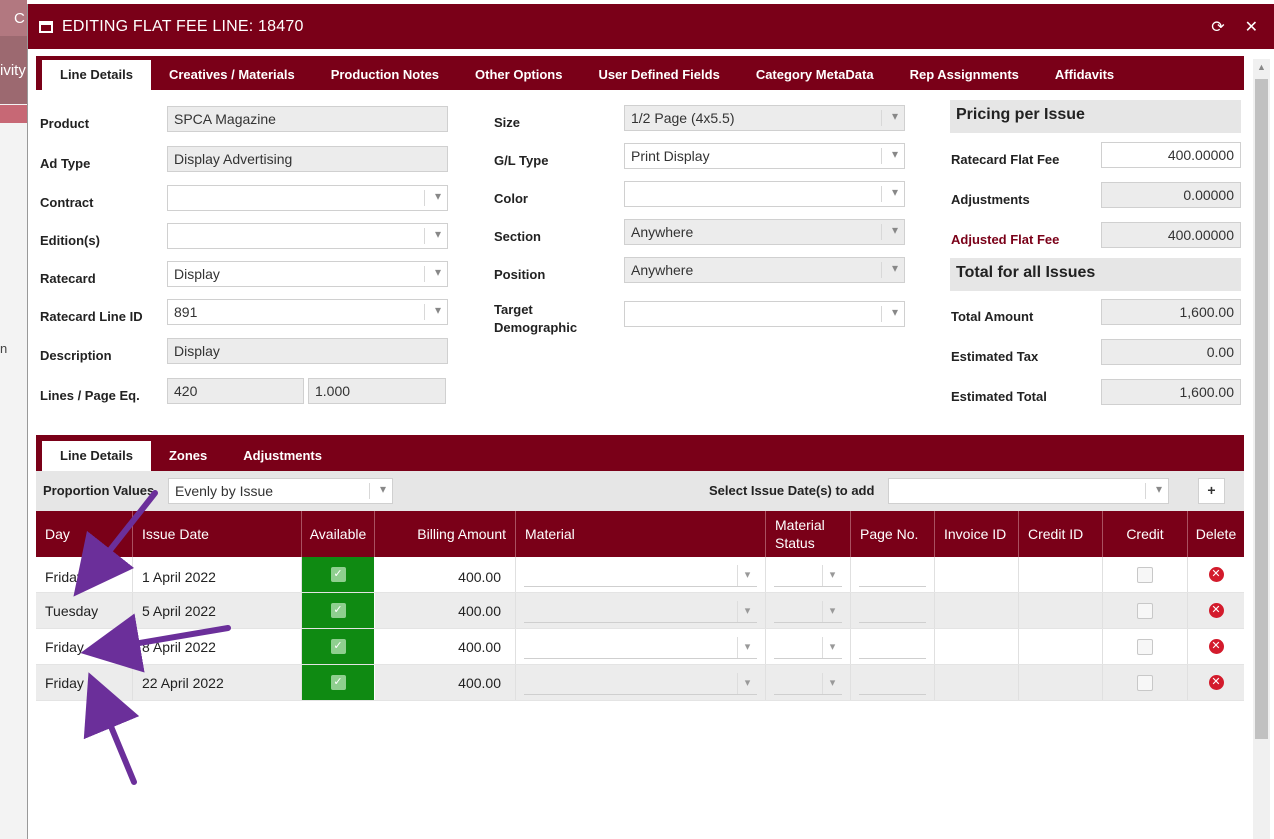  Describe the element at coordinates (307, 236) in the screenshot. I see `editions-dropdown` at that location.